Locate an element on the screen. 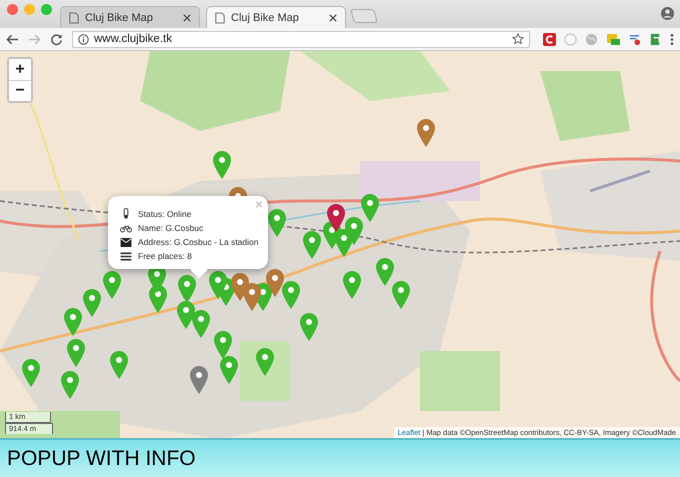  zoom-out-button: − is located at coordinates (20, 90).